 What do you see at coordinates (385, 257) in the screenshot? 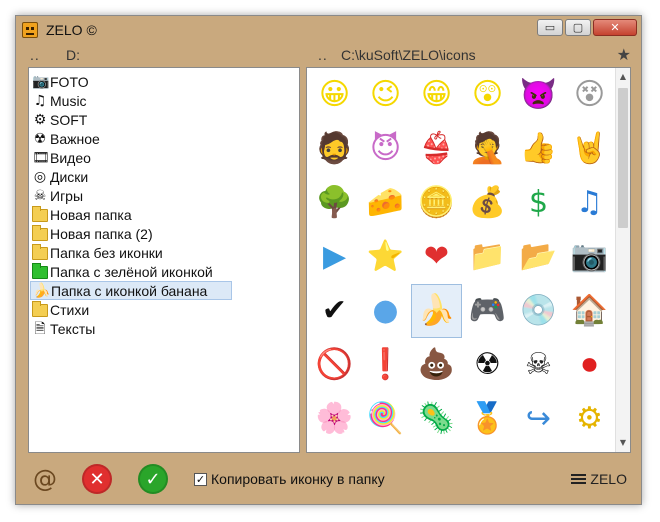
I see `star-icon: ⭐` at bounding box center [385, 257].